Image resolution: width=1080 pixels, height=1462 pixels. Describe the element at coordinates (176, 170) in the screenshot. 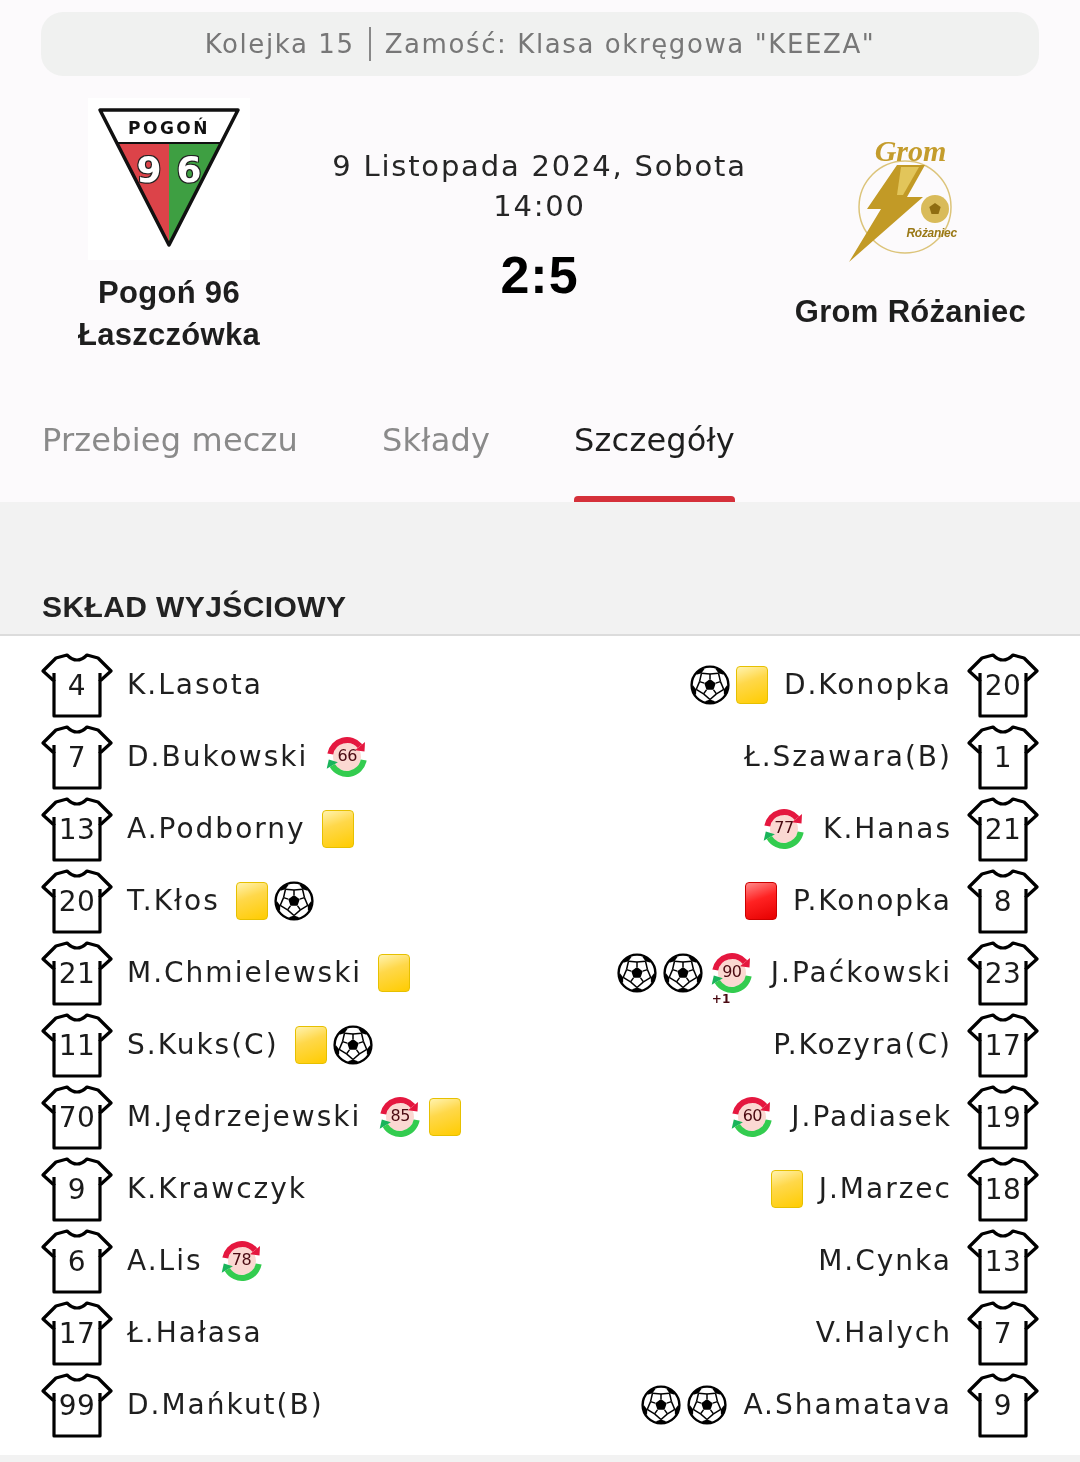

I see `logo-number: 96` at that location.